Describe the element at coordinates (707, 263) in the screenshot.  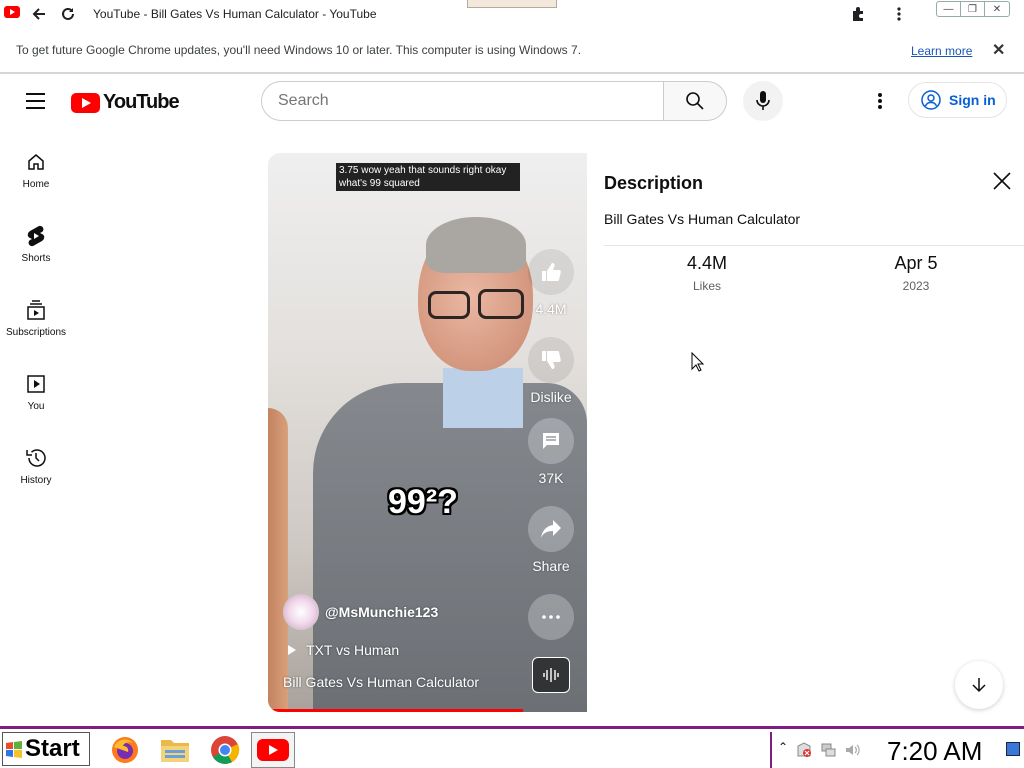
I see `likes-value: 4.4M` at that location.